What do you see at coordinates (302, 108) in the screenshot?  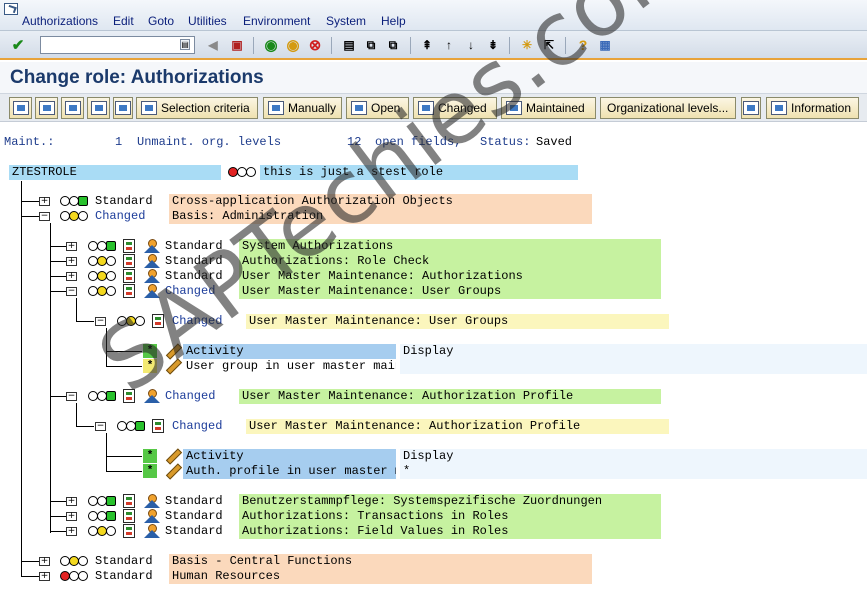 I see `manually-button: Manually` at bounding box center [302, 108].